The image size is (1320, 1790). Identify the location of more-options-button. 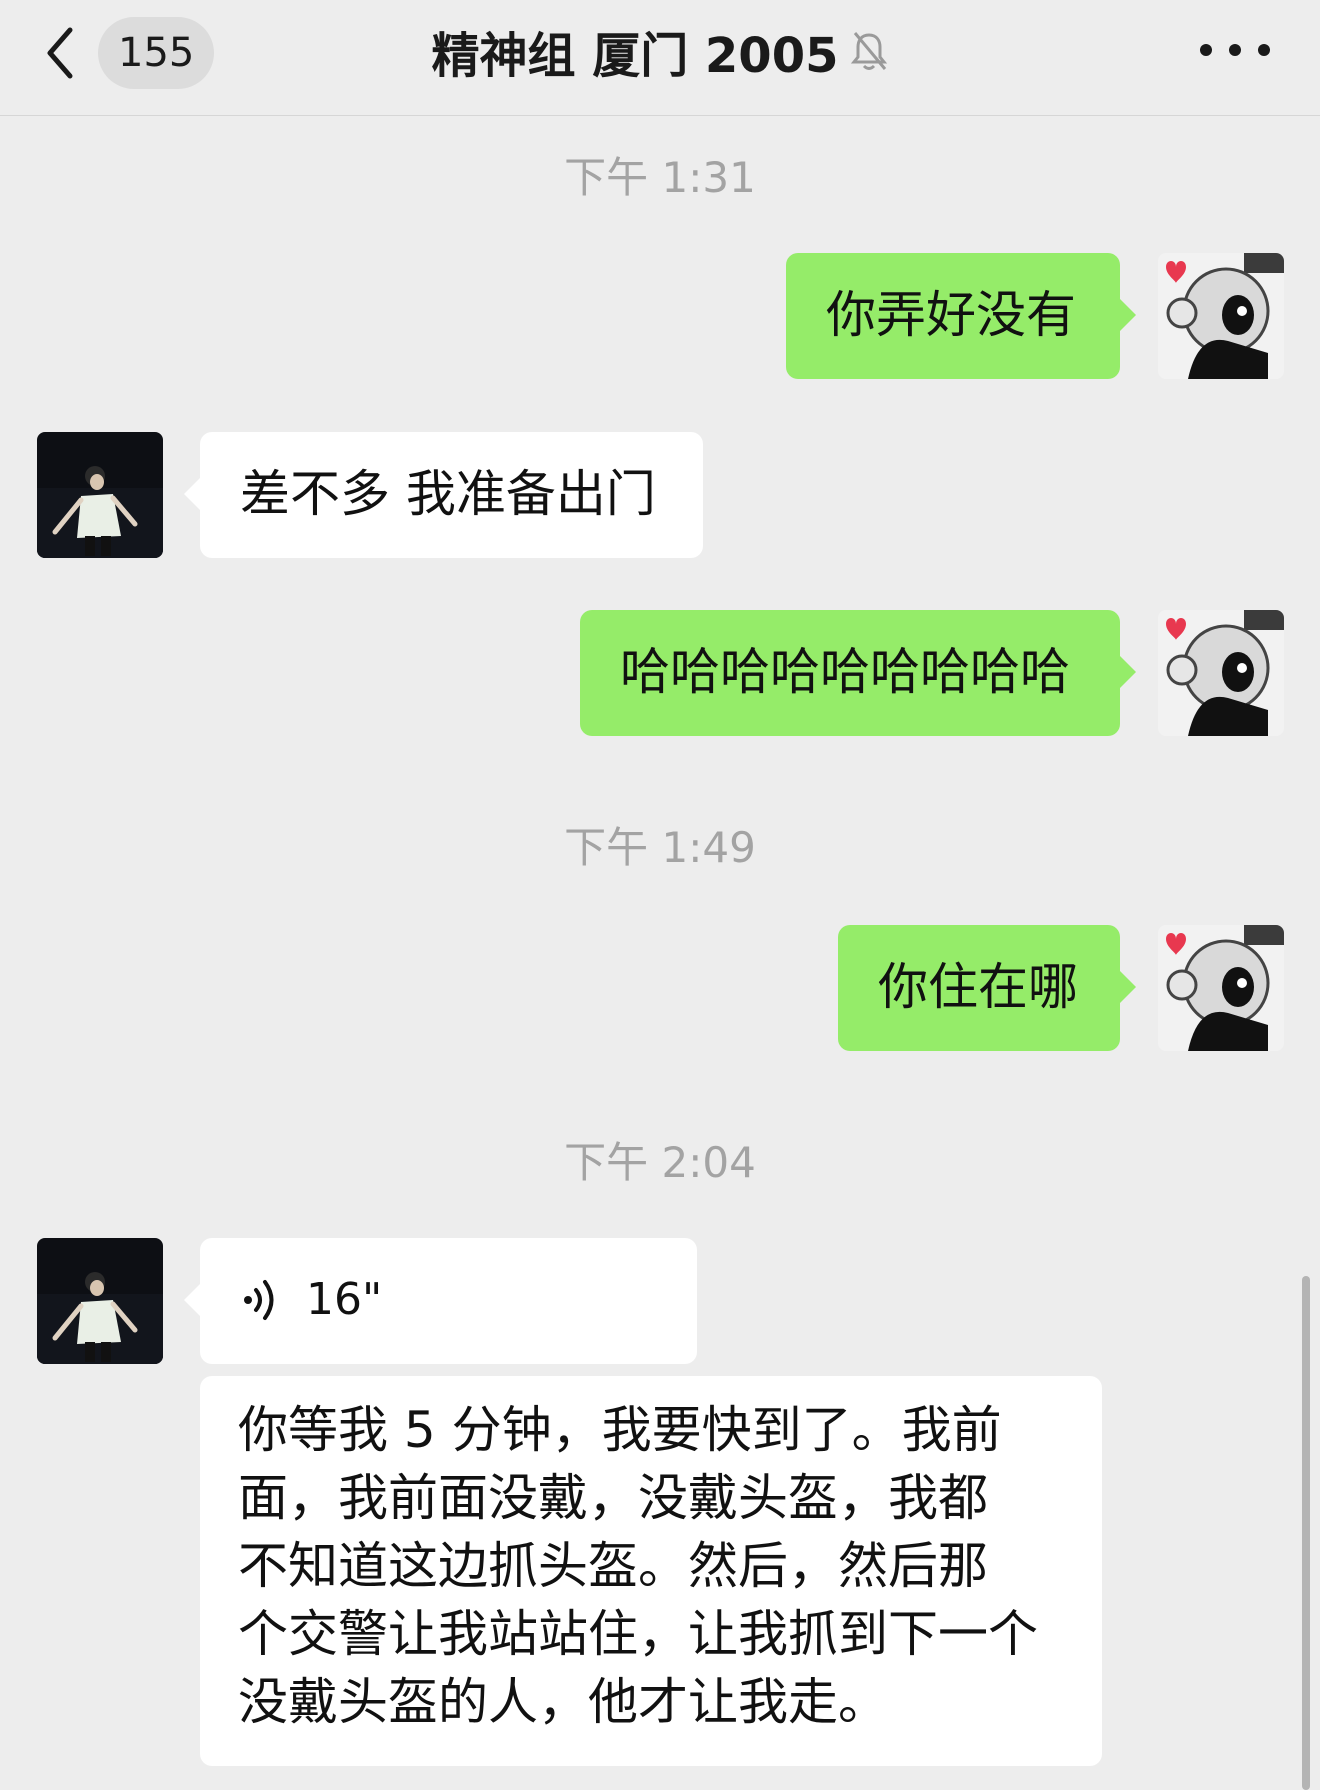
(1235, 50).